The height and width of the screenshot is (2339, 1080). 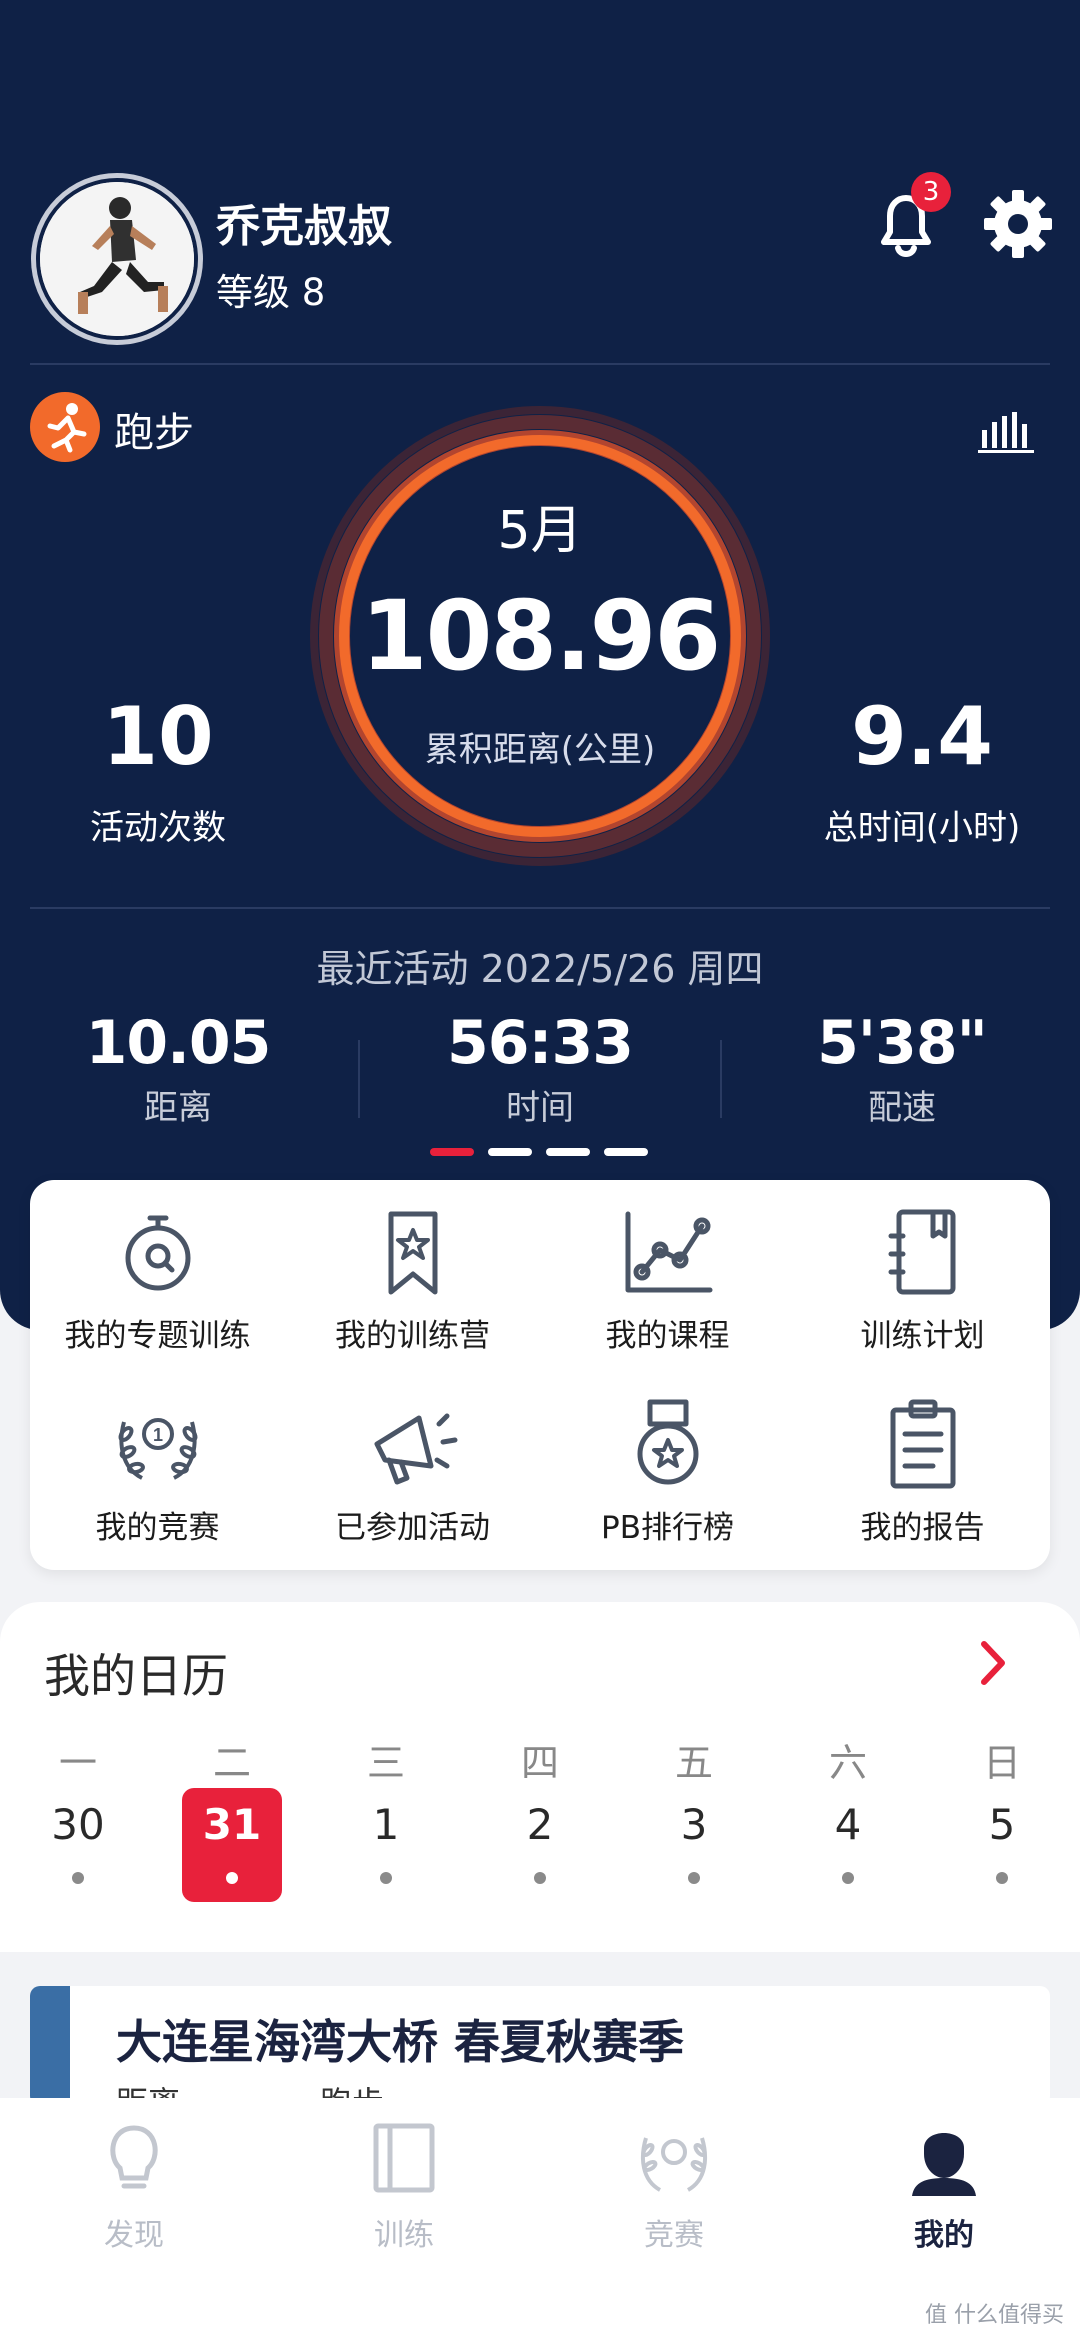 What do you see at coordinates (674, 2235) in the screenshot?
I see `tab-label: 竞赛` at bounding box center [674, 2235].